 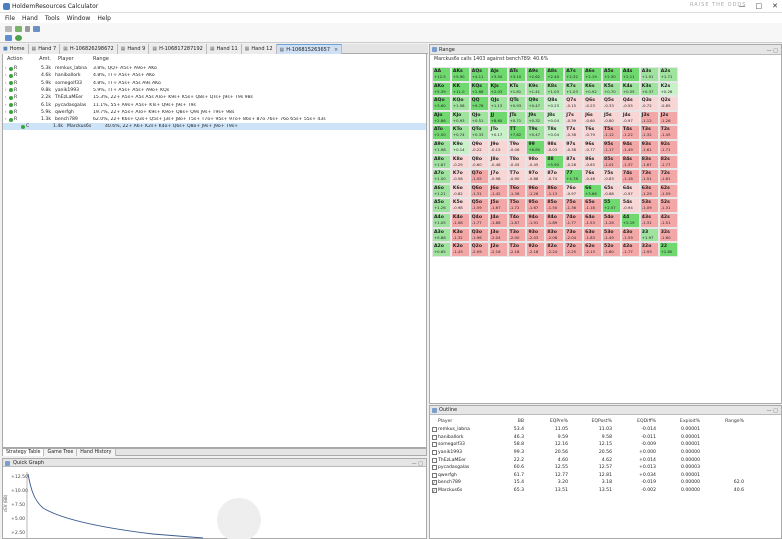 What do you see at coordinates (517, 176) in the screenshot?
I see `range-cell: T7o -0.90` at bounding box center [517, 176].